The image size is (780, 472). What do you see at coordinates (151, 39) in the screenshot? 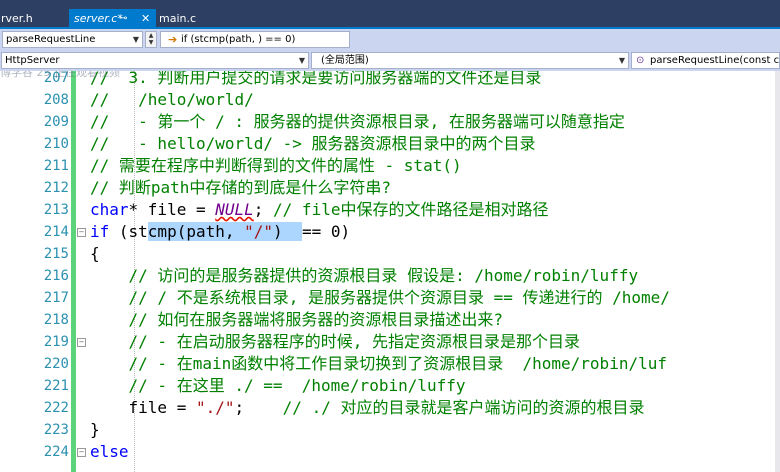
I see `scope-spinner: ▲ ▼` at bounding box center [151, 39].